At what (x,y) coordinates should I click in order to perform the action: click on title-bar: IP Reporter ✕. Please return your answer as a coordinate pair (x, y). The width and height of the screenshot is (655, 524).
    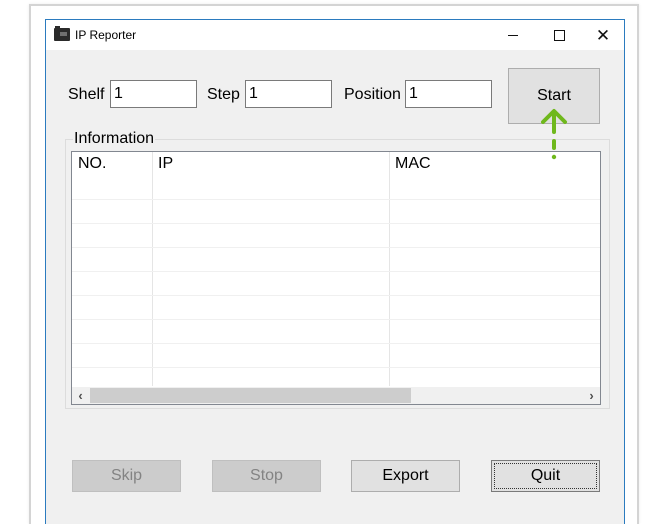
    Looking at the image, I should click on (335, 35).